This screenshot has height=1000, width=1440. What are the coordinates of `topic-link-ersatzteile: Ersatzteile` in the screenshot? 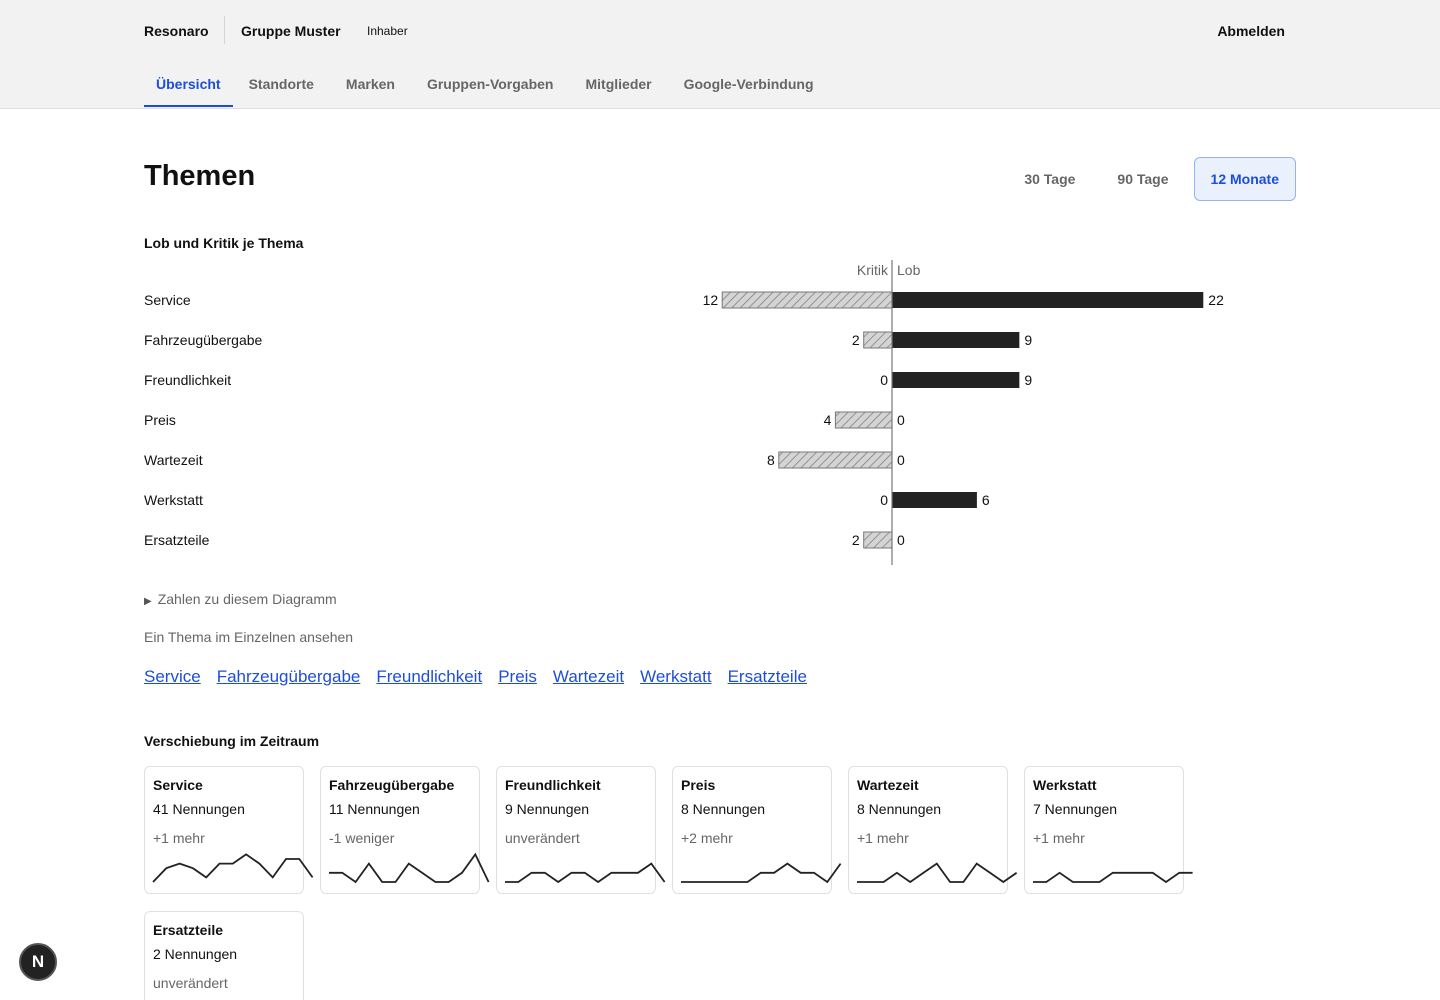 It's located at (767, 677).